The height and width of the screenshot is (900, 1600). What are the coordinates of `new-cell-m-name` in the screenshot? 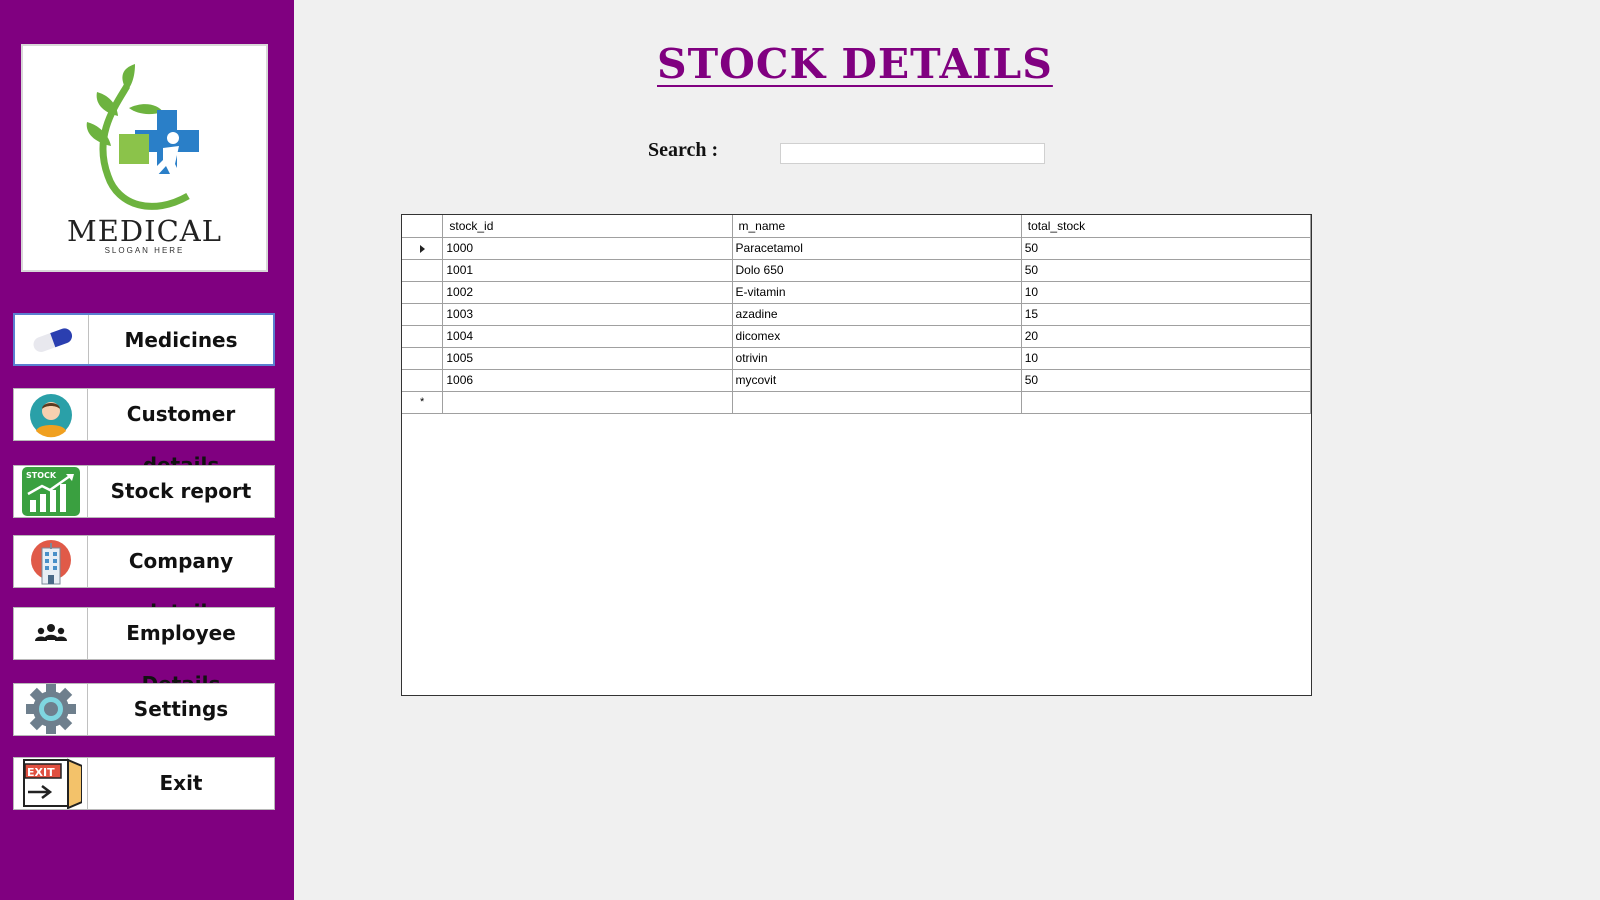 It's located at (876, 402).